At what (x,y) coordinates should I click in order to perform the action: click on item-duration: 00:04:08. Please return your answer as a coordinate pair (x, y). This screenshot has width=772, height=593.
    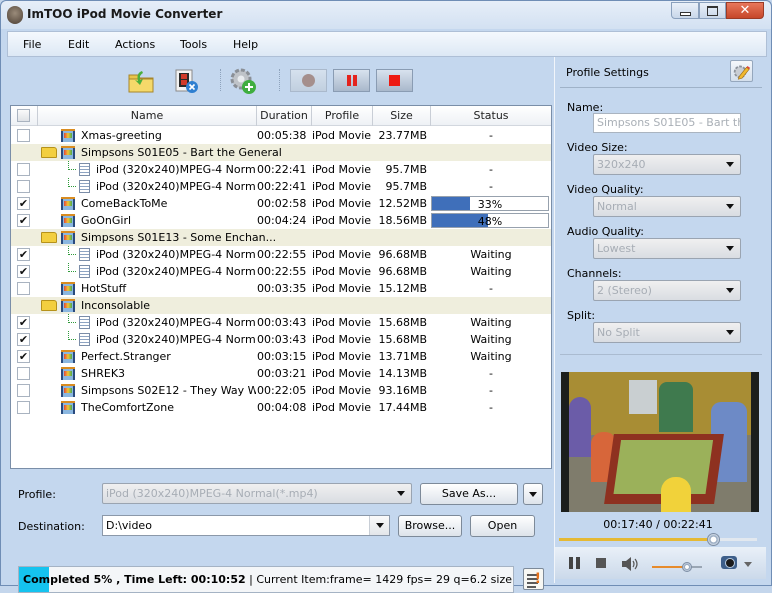
    Looking at the image, I should click on (282, 407).